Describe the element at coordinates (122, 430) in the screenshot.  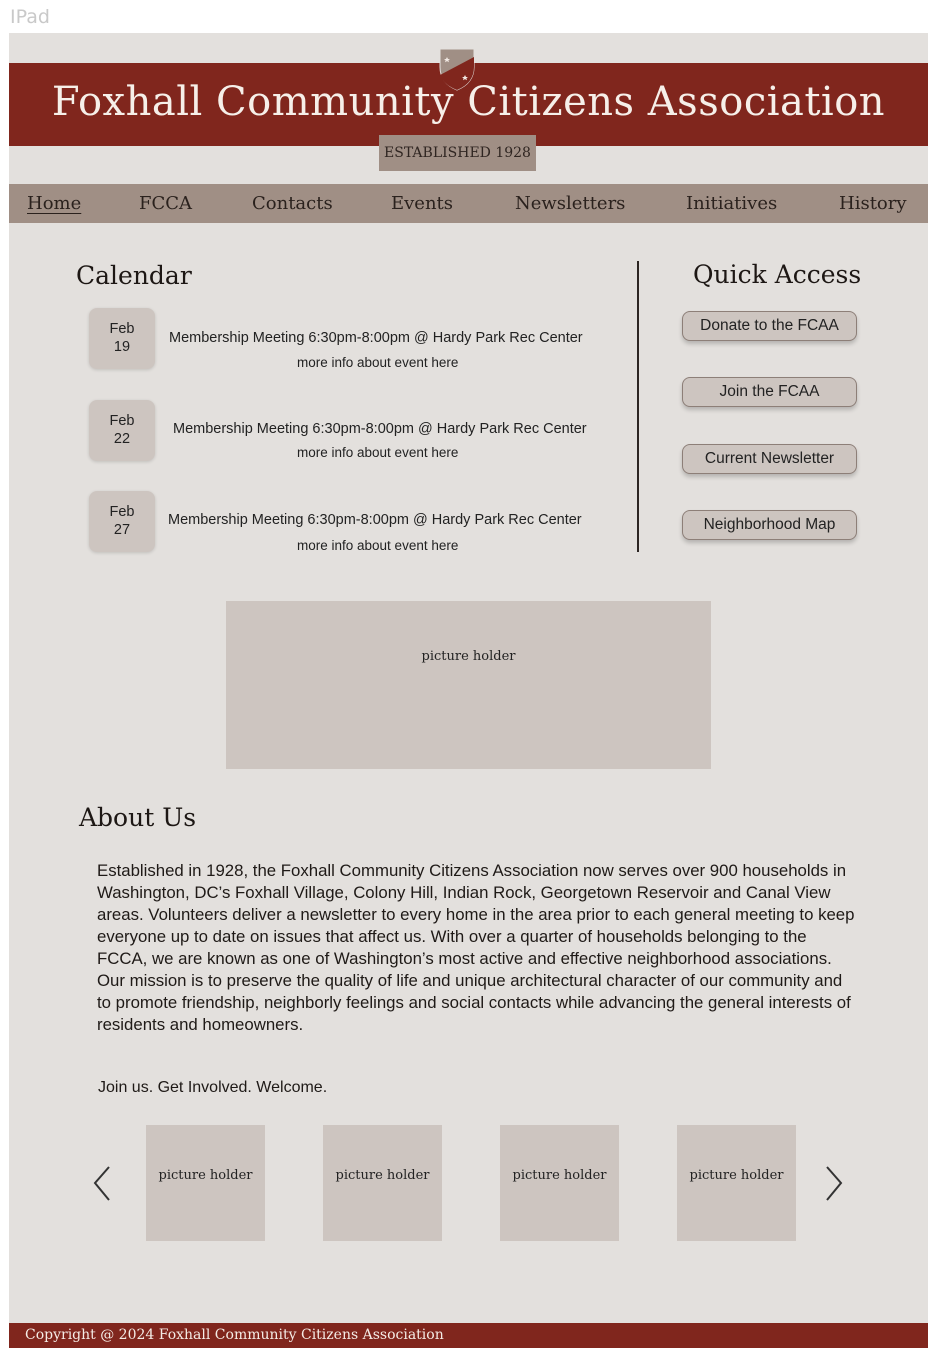
I see `event-date-badge: Feb 22` at that location.